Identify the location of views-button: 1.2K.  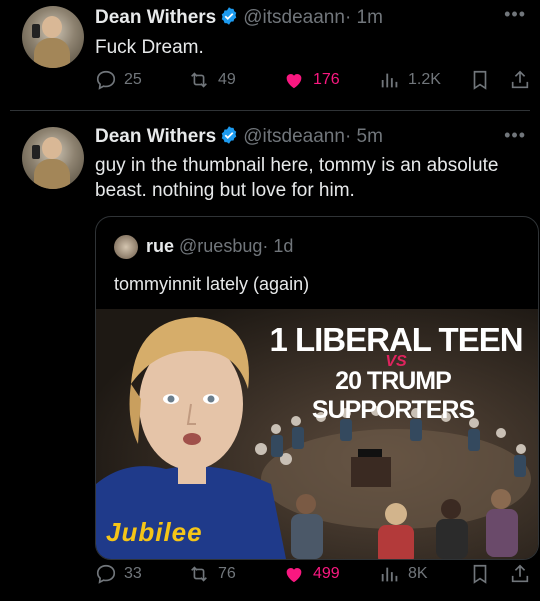
(410, 80).